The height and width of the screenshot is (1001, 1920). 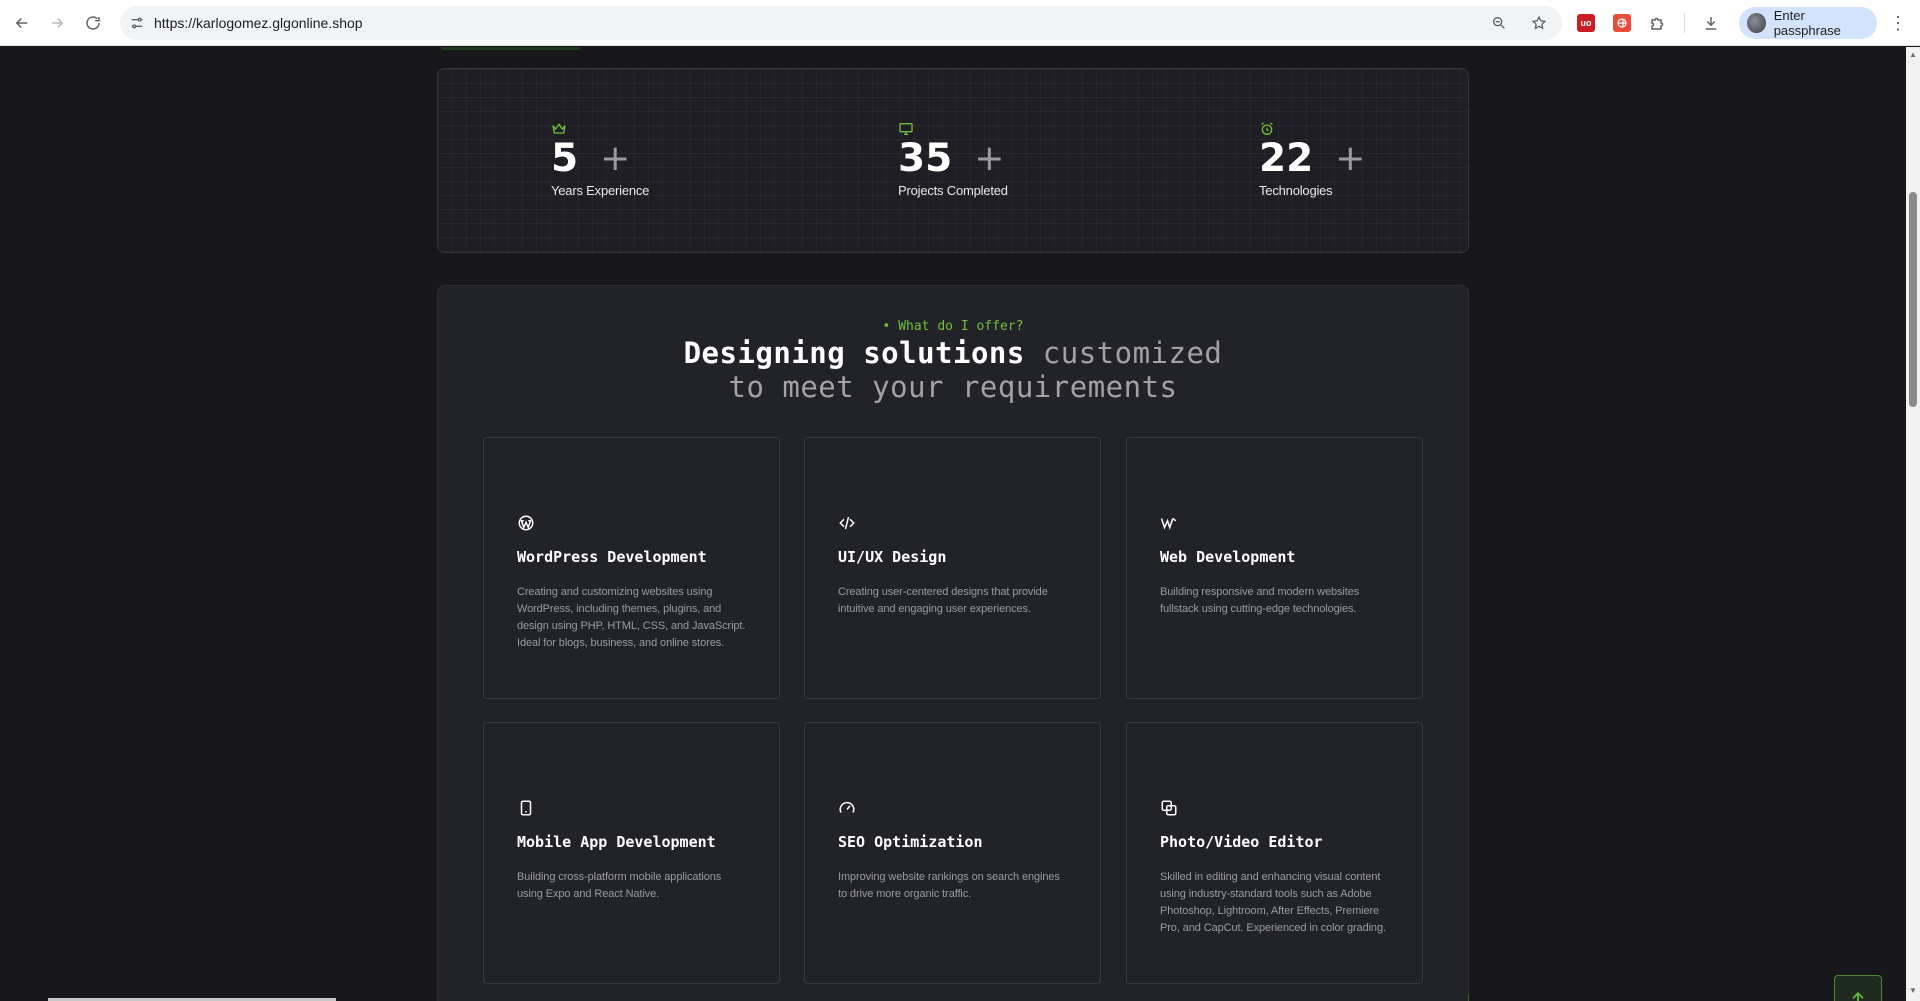 I want to click on smartphone-icon, so click(x=526, y=808).